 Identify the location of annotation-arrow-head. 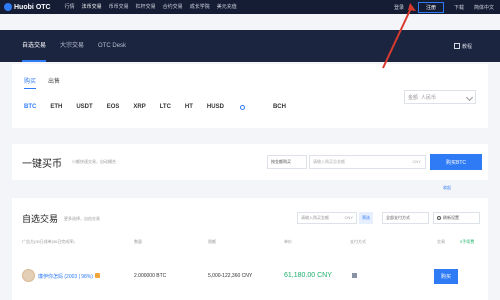
(412, 7).